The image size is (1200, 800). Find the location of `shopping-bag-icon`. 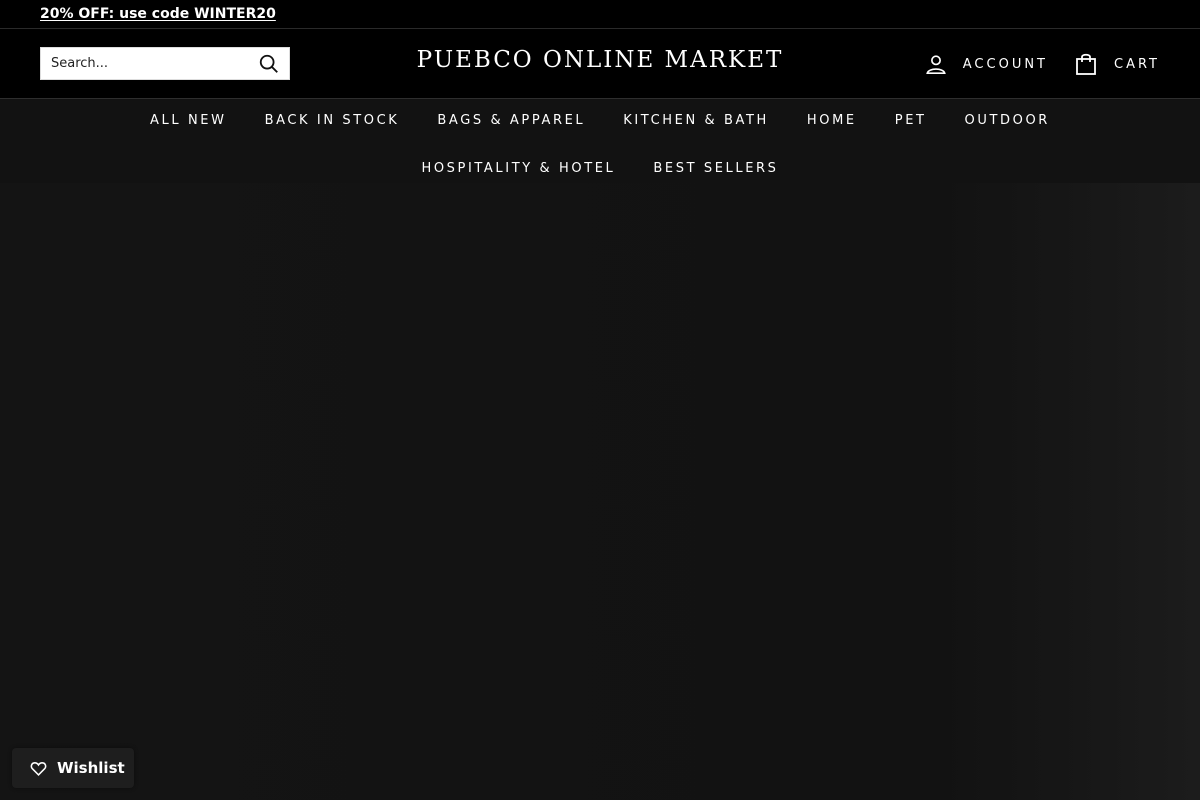

shopping-bag-icon is located at coordinates (1086, 64).